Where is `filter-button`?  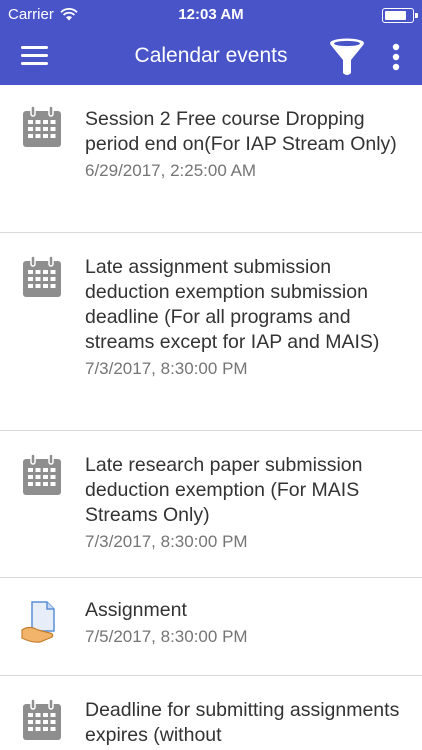 filter-button is located at coordinates (347, 58).